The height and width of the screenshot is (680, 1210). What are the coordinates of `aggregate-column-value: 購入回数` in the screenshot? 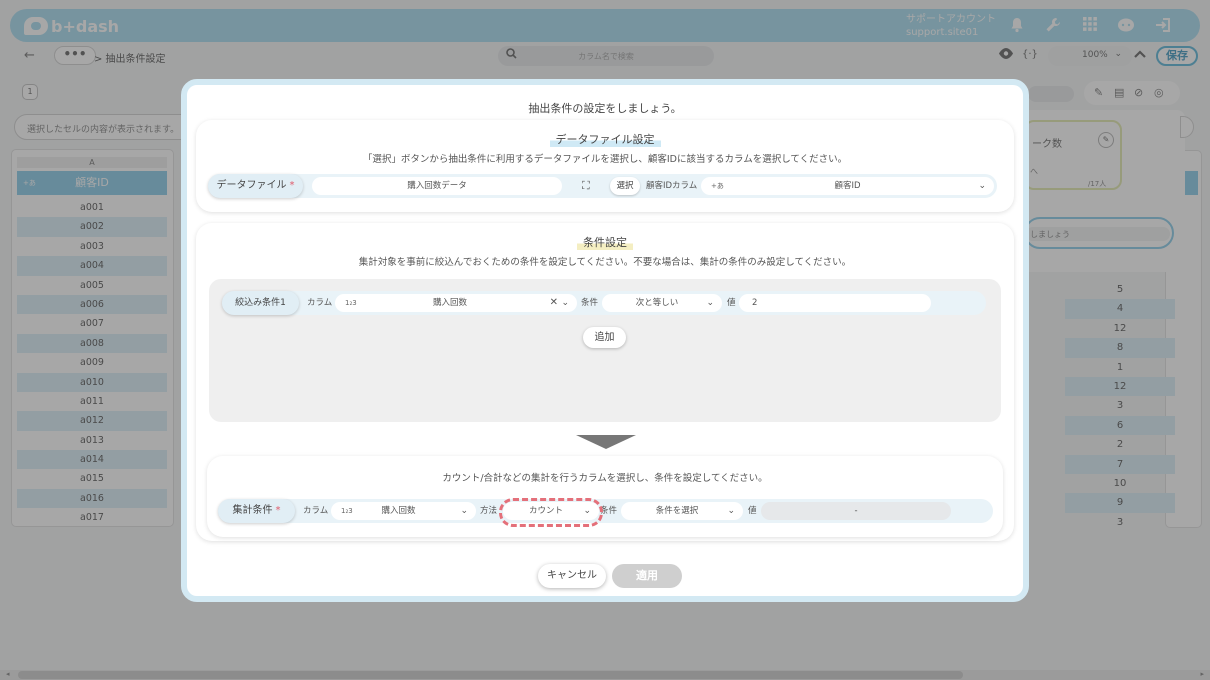 It's located at (398, 511).